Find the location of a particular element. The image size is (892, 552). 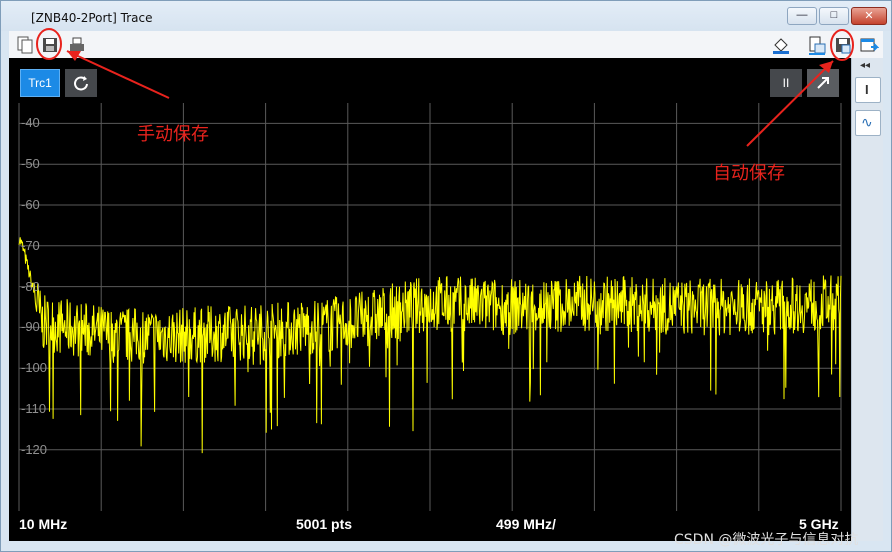

autosave-icon is located at coordinates (843, 45).